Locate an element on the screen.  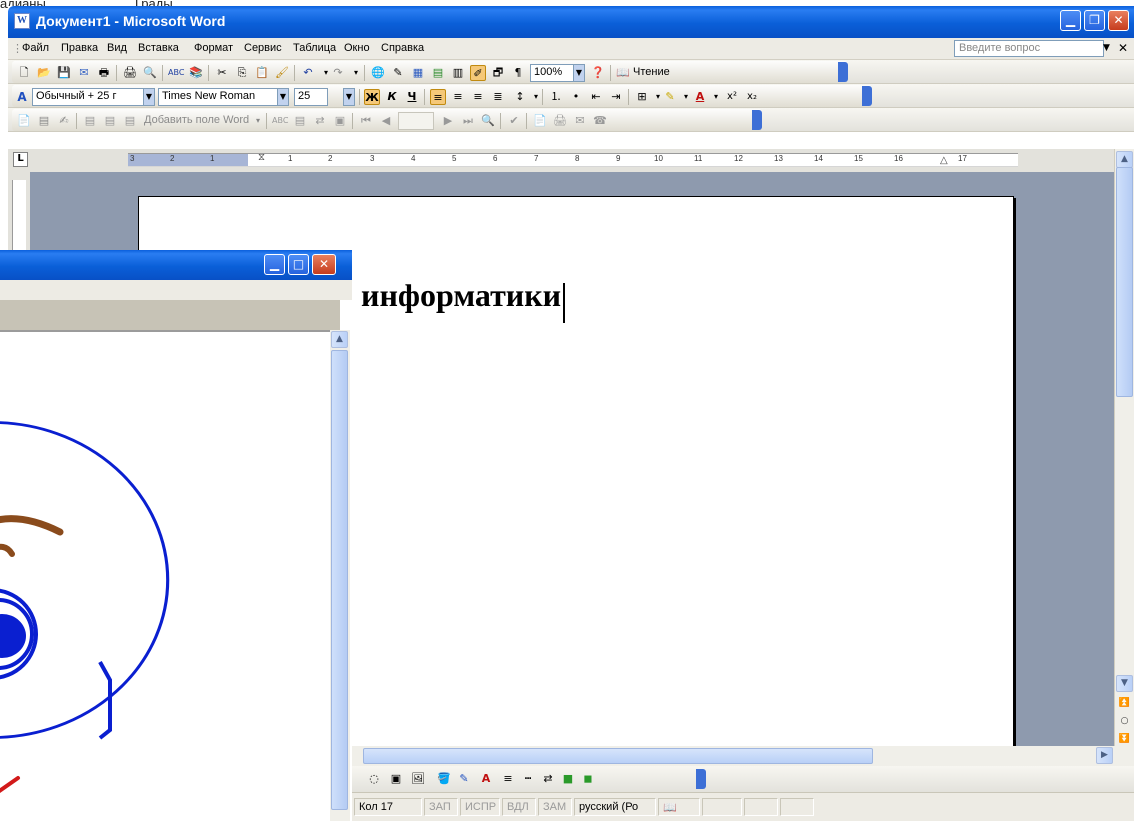
decrease-indent-icon: ⇤ is located at coordinates (596, 97).